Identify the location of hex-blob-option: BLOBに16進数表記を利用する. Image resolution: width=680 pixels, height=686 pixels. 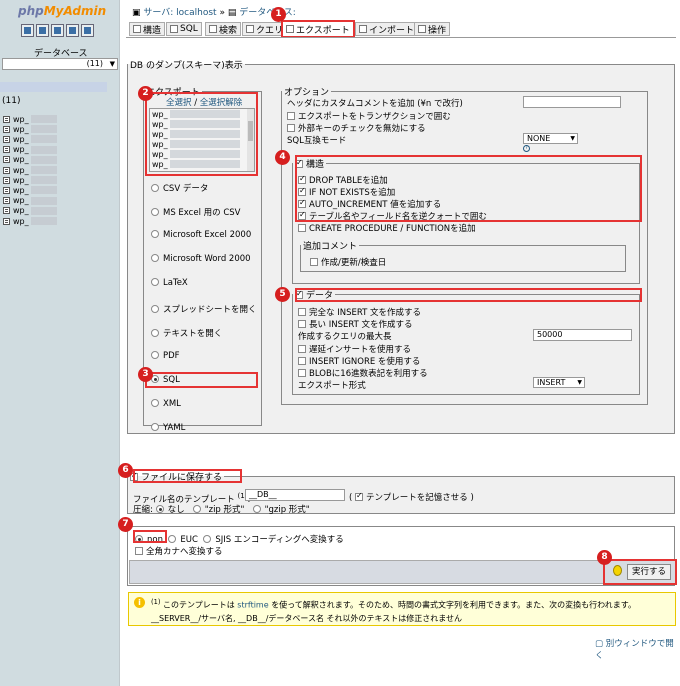
(363, 373).